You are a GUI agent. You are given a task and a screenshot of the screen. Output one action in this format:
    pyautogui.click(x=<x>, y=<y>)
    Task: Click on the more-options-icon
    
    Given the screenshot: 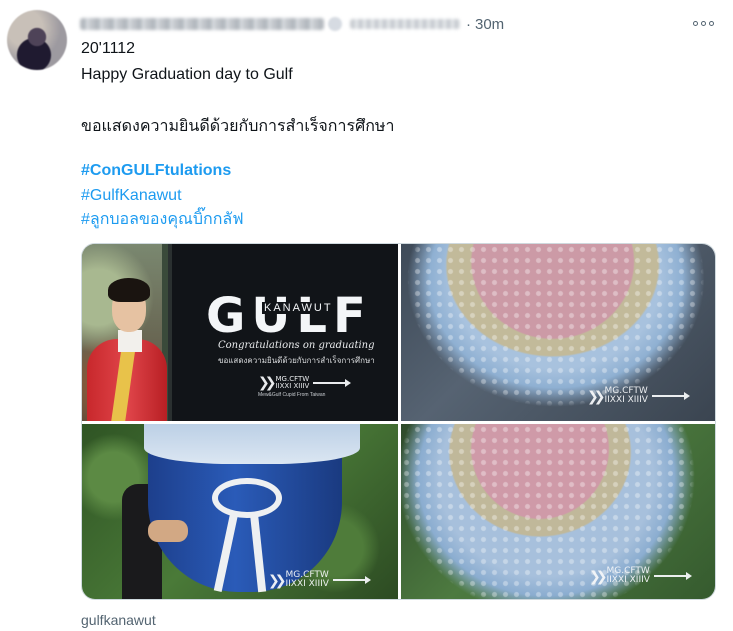 What is the action you would take?
    pyautogui.click(x=703, y=23)
    